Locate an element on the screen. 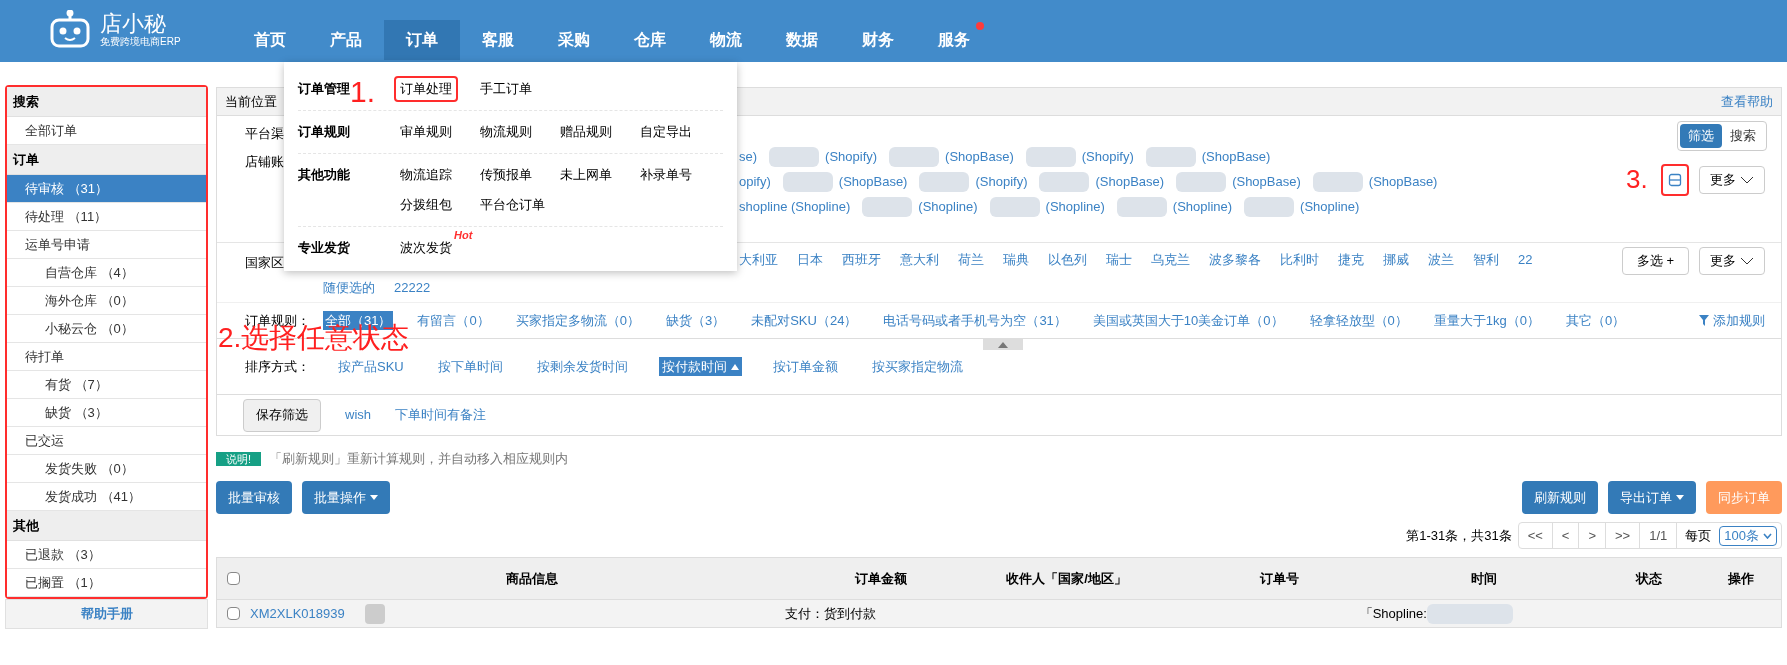 Image resolution: width=1787 pixels, height=665 pixels. select-all-checkbox is located at coordinates (233, 578).